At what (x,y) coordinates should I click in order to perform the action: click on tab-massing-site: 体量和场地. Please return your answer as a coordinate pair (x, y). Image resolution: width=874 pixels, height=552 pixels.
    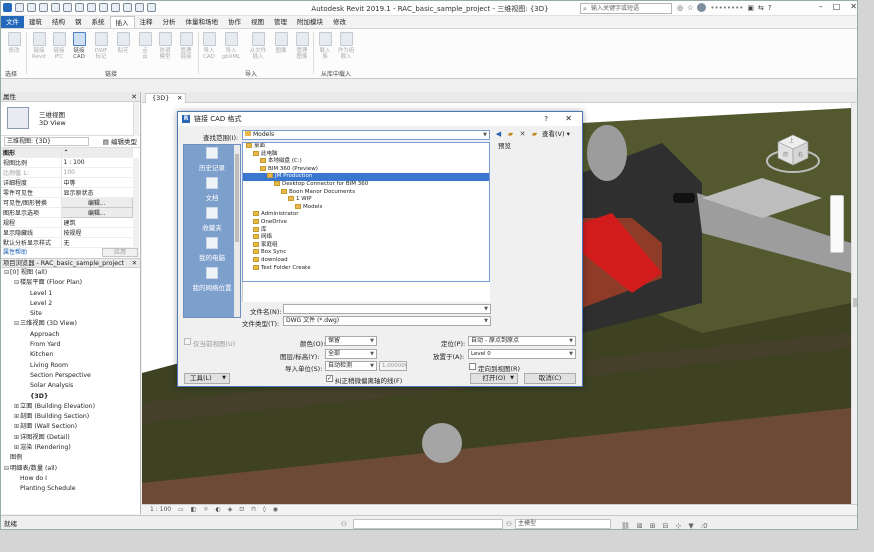
    Looking at the image, I should click on (202, 22).